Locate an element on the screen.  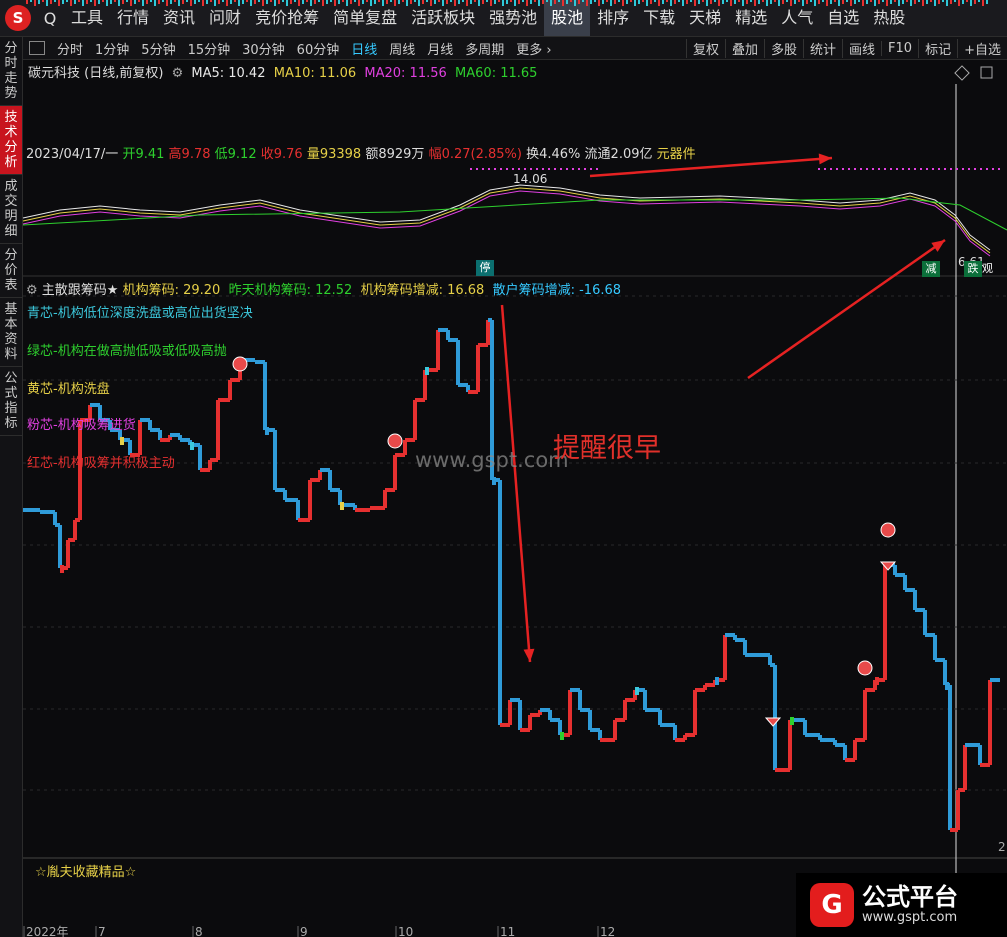
menu-item-12: 精选 is located at coordinates (751, 18).